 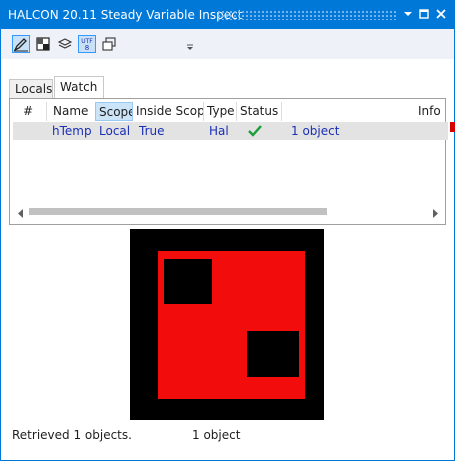 I want to click on row-scope: Local, so click(x=115, y=131).